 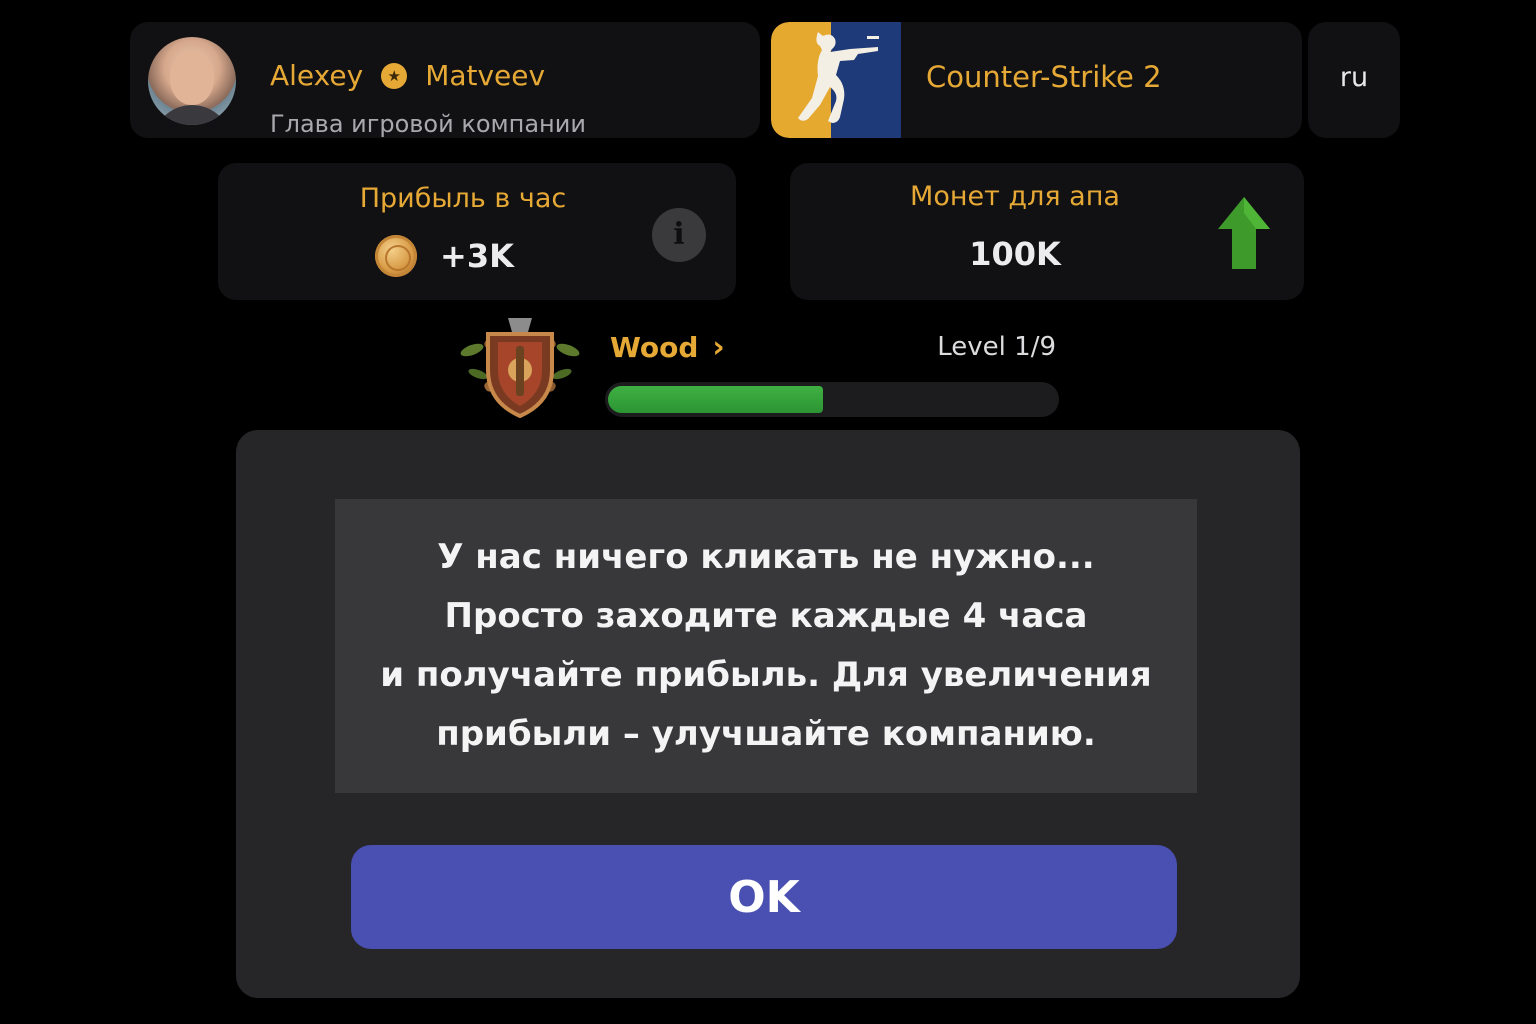 I want to click on game-title: Counter-Strike 2, so click(x=1044, y=77).